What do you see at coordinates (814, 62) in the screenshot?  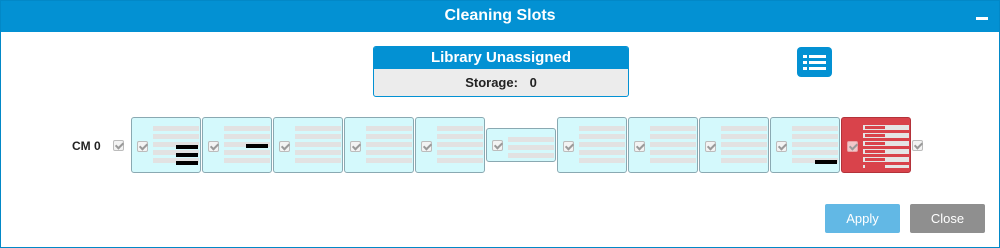 I see `list-view-icon` at bounding box center [814, 62].